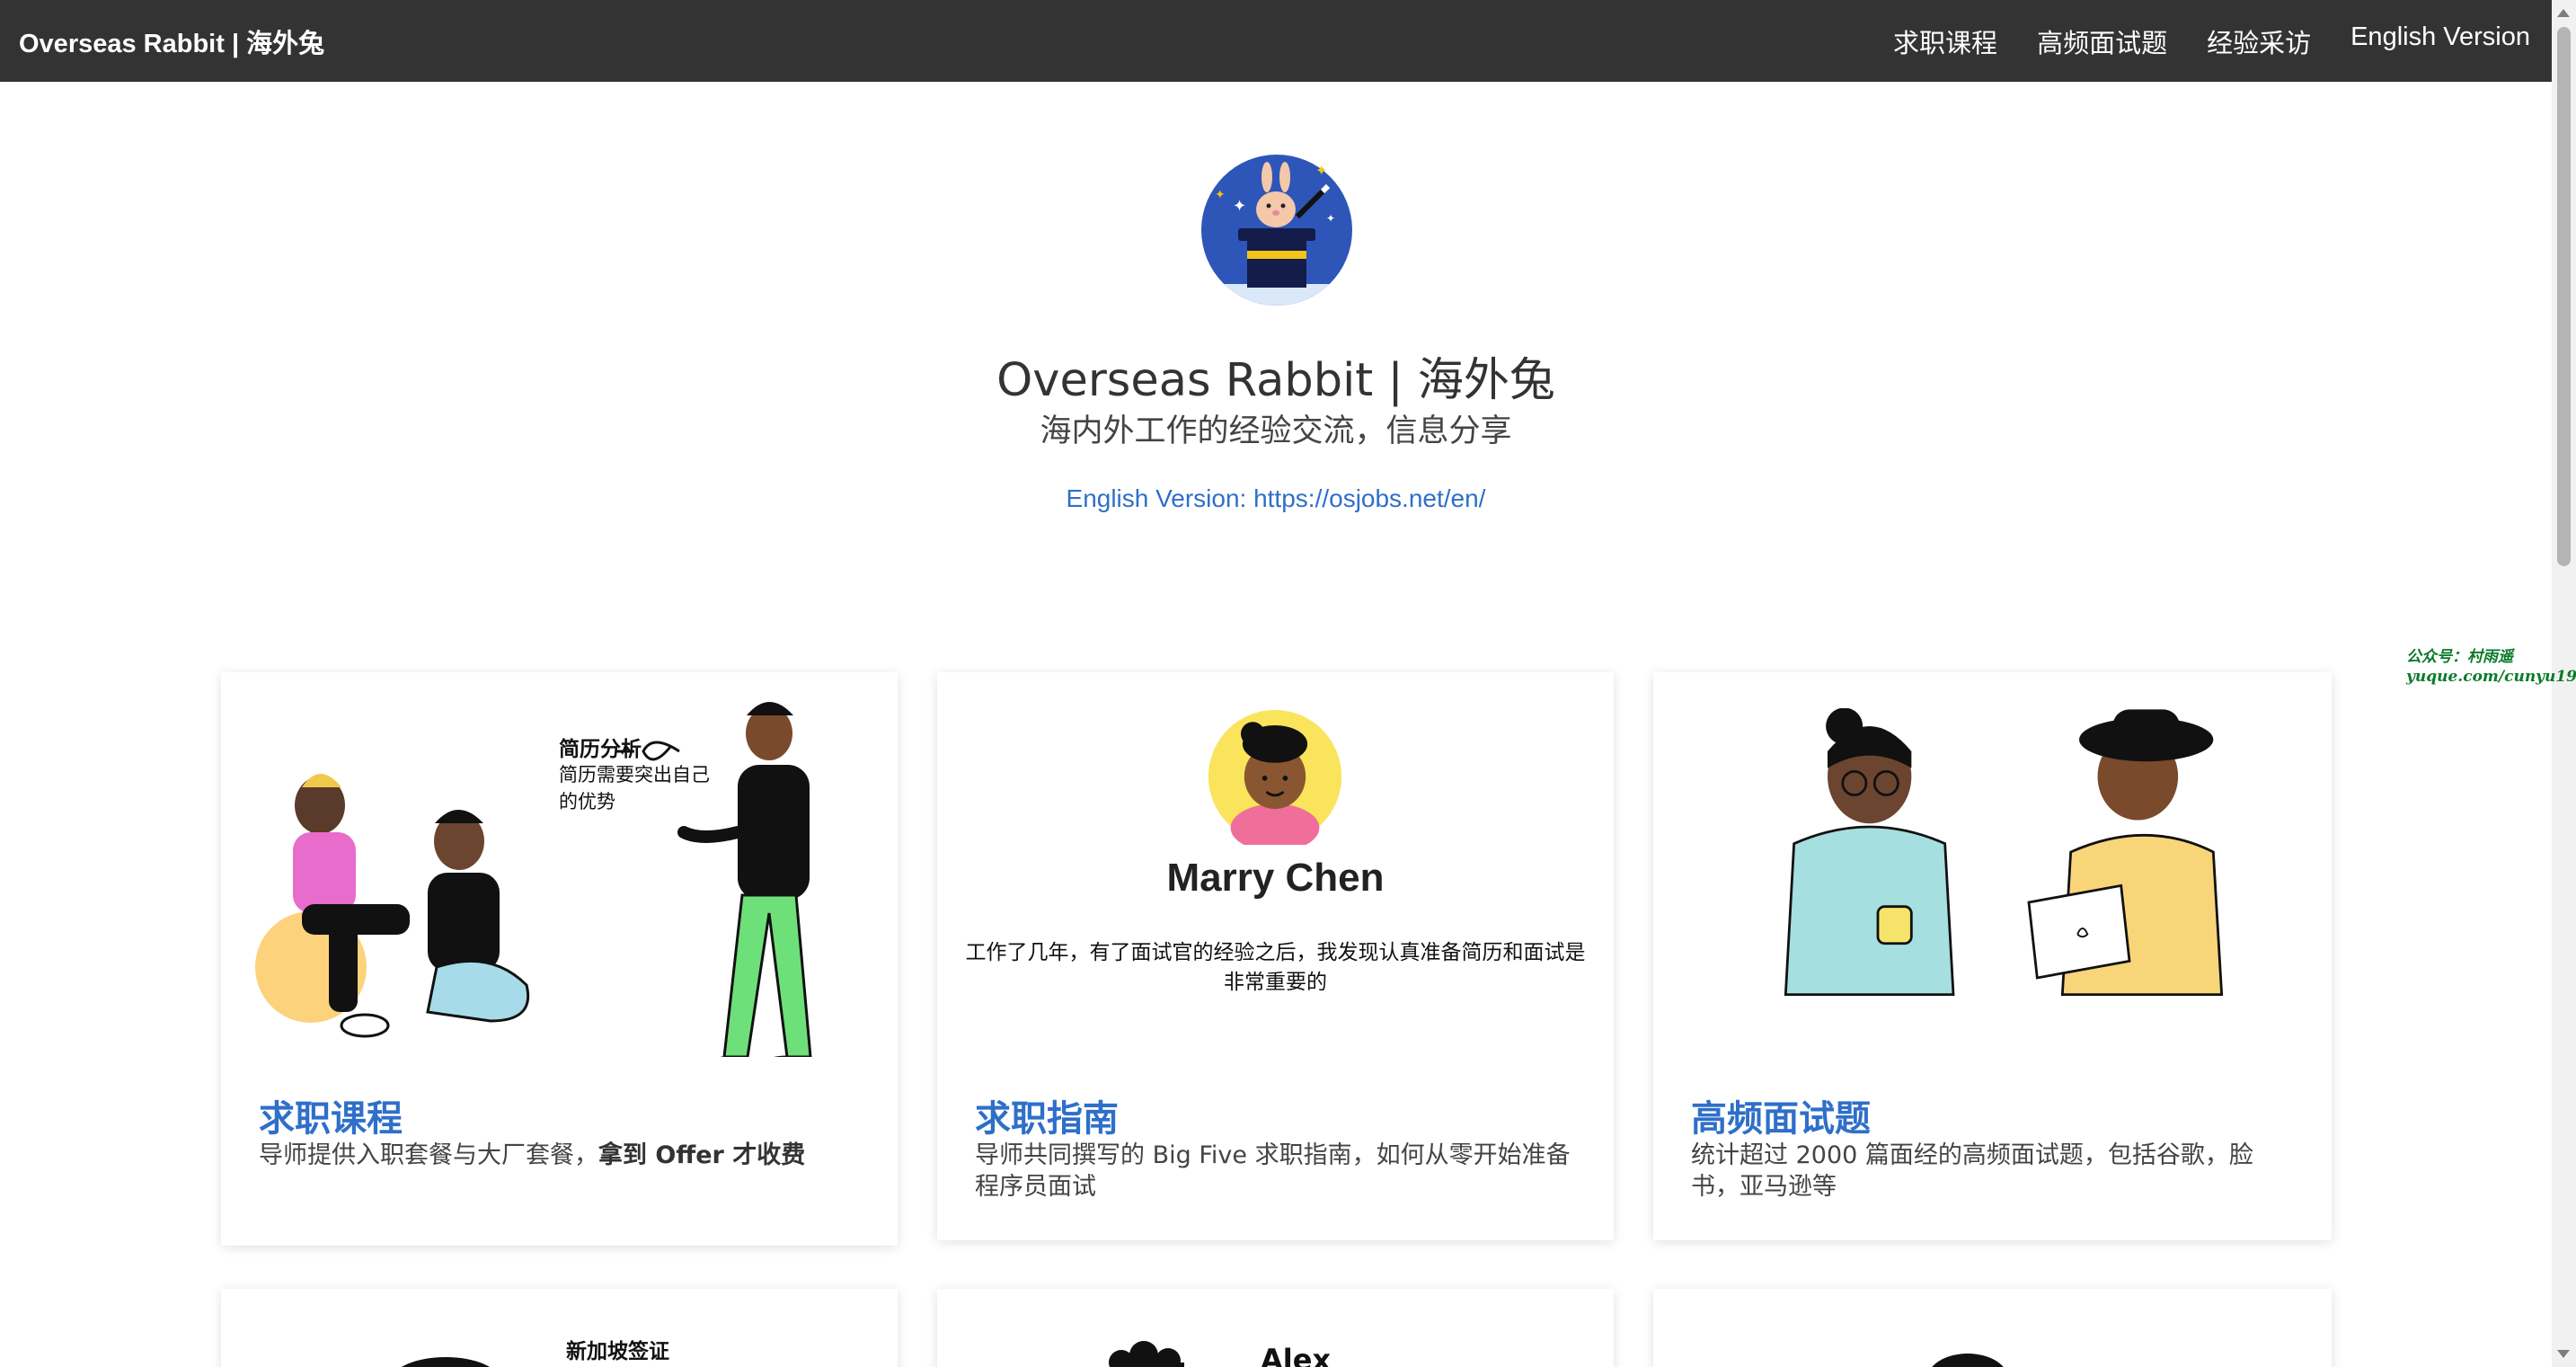 This screenshot has height=1367, width=2576. I want to click on nav-links: 求职课程 高频面试题 经验采访 English Version, so click(2211, 41).